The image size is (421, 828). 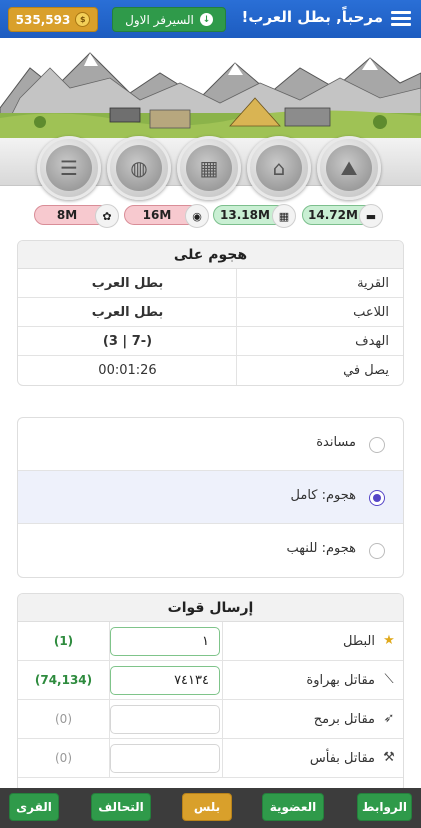 I want to click on nav-villages-button: القرى, so click(x=34, y=807).